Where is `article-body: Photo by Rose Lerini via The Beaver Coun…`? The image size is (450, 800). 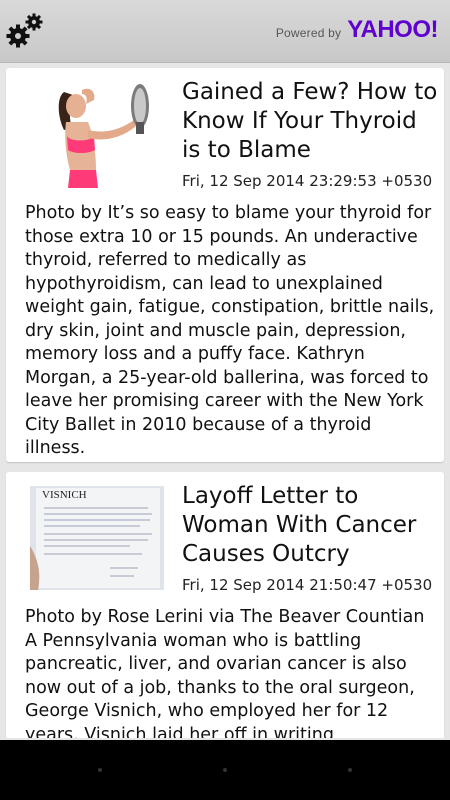
article-body: Photo by Rose Lerini via The Beaver Coun… is located at coordinates (225, 672).